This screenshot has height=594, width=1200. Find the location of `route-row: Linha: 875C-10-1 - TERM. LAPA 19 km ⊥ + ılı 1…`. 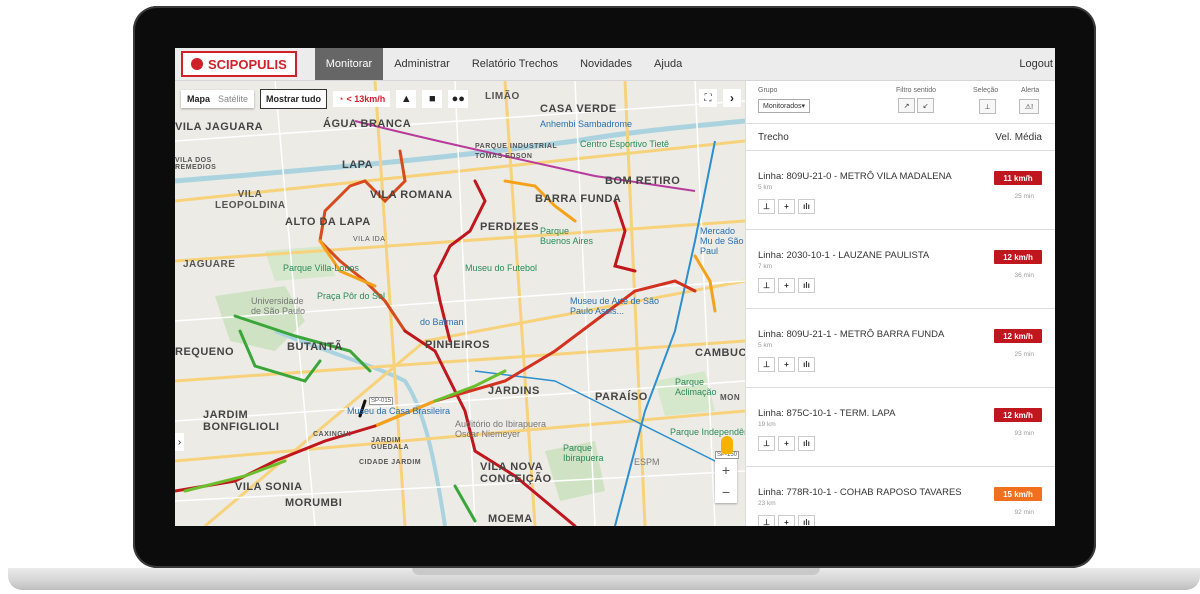

route-row: Linha: 875C-10-1 - TERM. LAPA 19 km ⊥ + ılı 1… is located at coordinates (900, 427).